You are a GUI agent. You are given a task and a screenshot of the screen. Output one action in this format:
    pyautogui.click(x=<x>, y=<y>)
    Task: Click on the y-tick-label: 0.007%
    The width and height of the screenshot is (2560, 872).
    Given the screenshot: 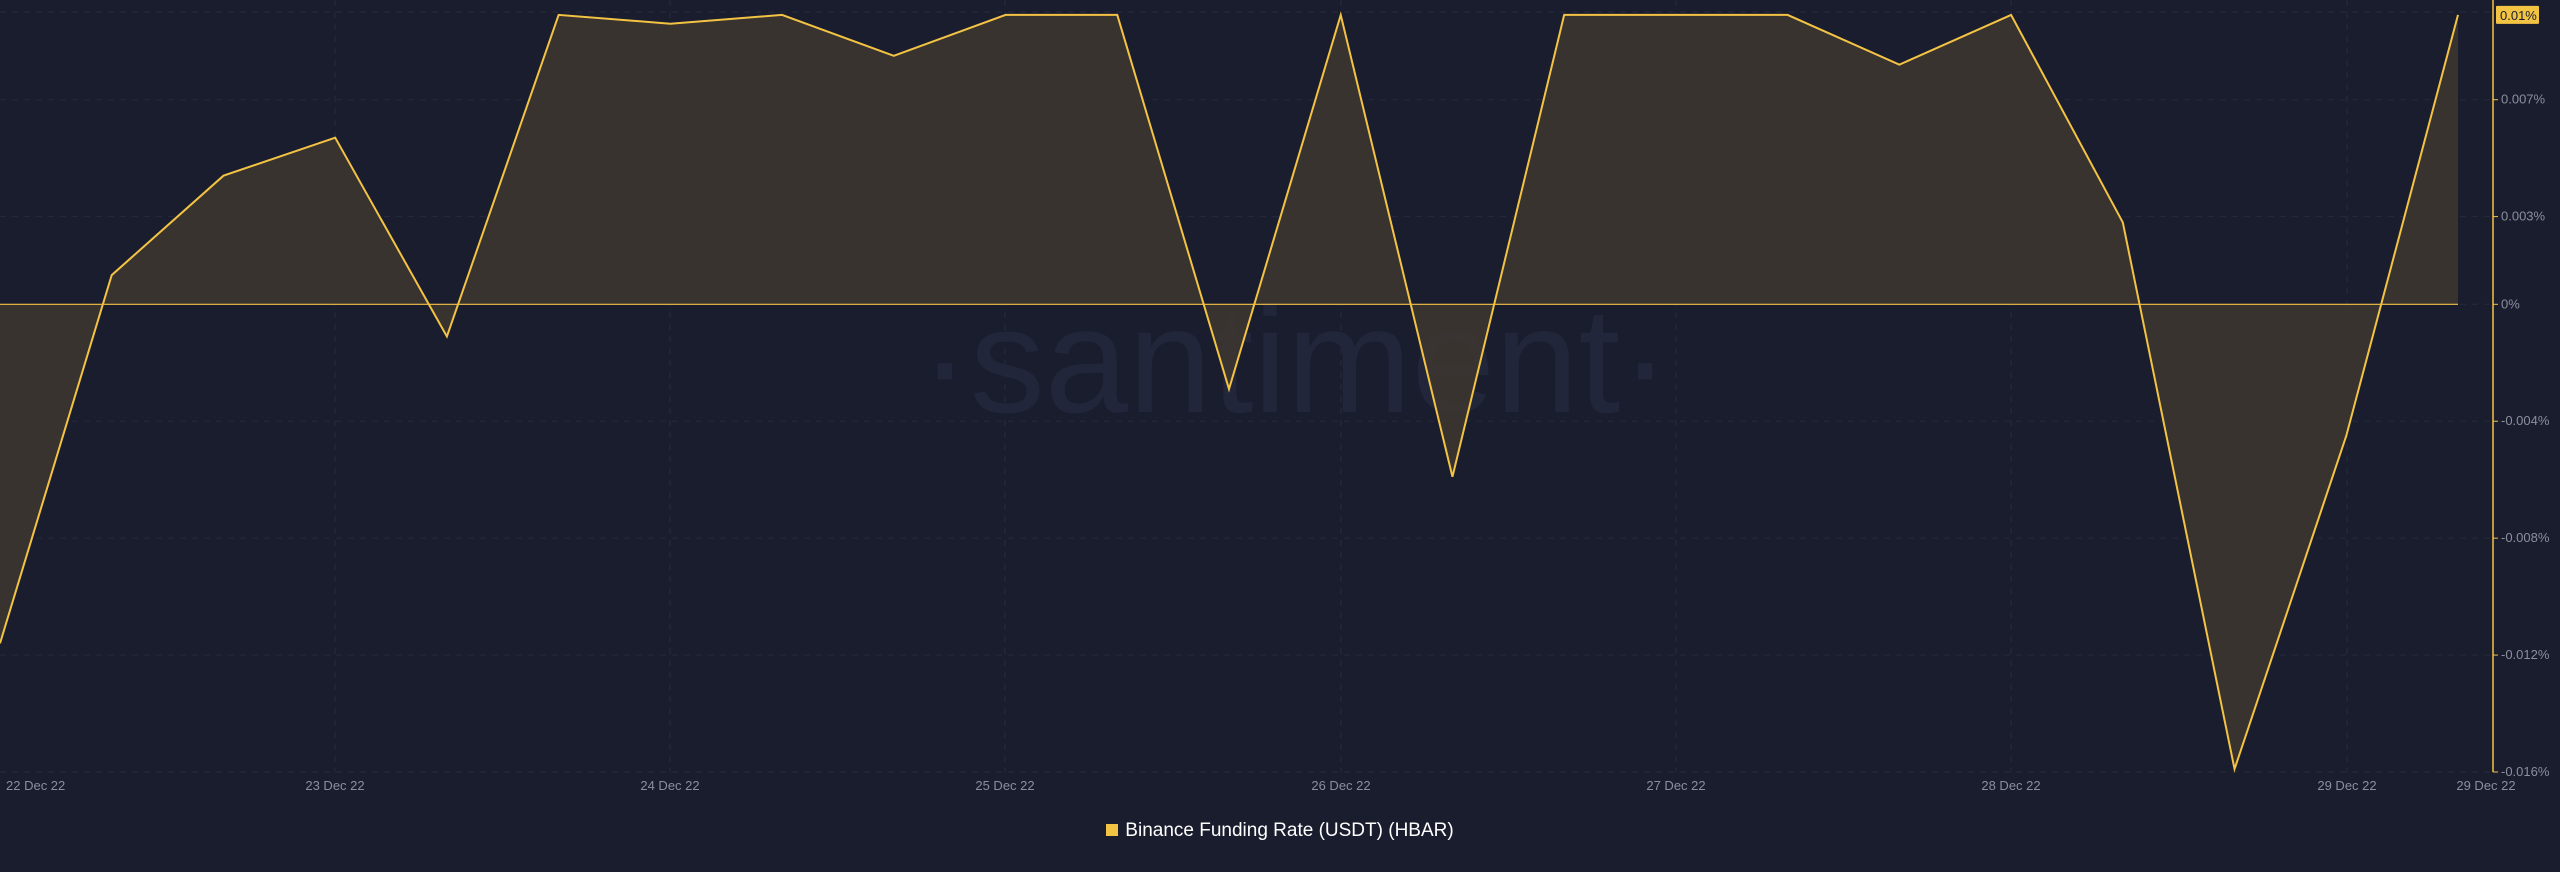 What is the action you would take?
    pyautogui.click(x=2523, y=99)
    